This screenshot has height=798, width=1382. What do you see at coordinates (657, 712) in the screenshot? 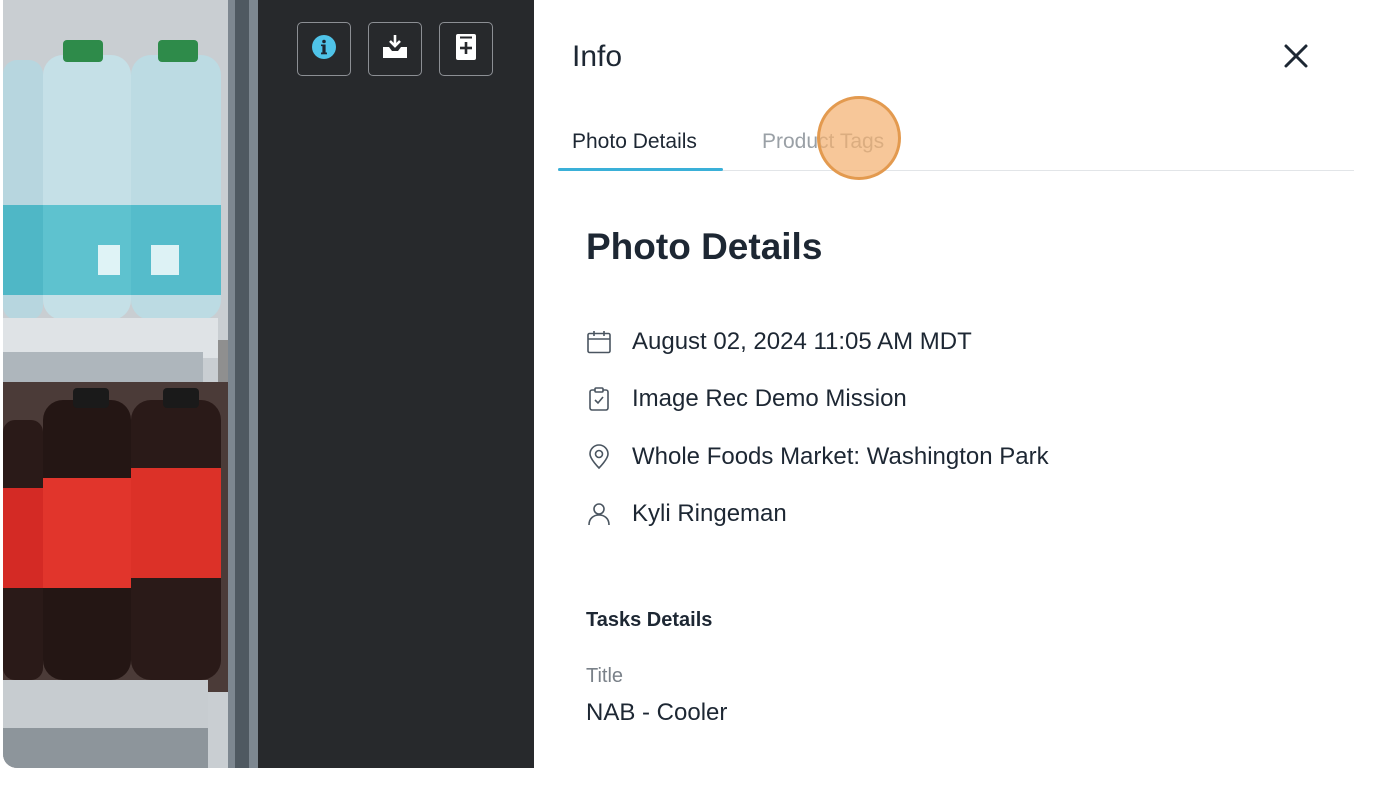
I see `task-title-value: NAB - Cooler` at bounding box center [657, 712].